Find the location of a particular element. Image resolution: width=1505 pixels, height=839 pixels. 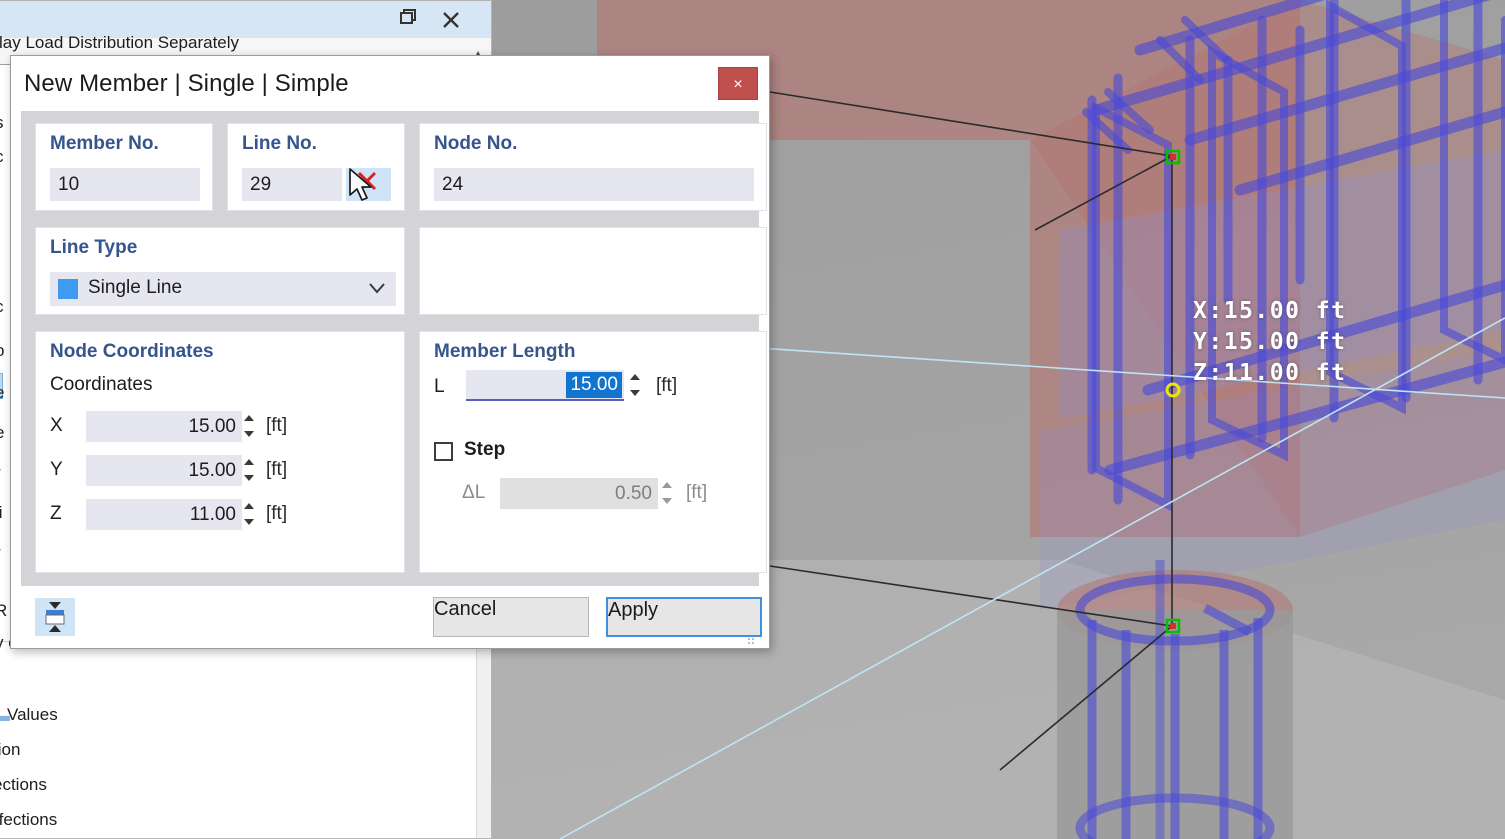

delta-l-input is located at coordinates (579, 493).